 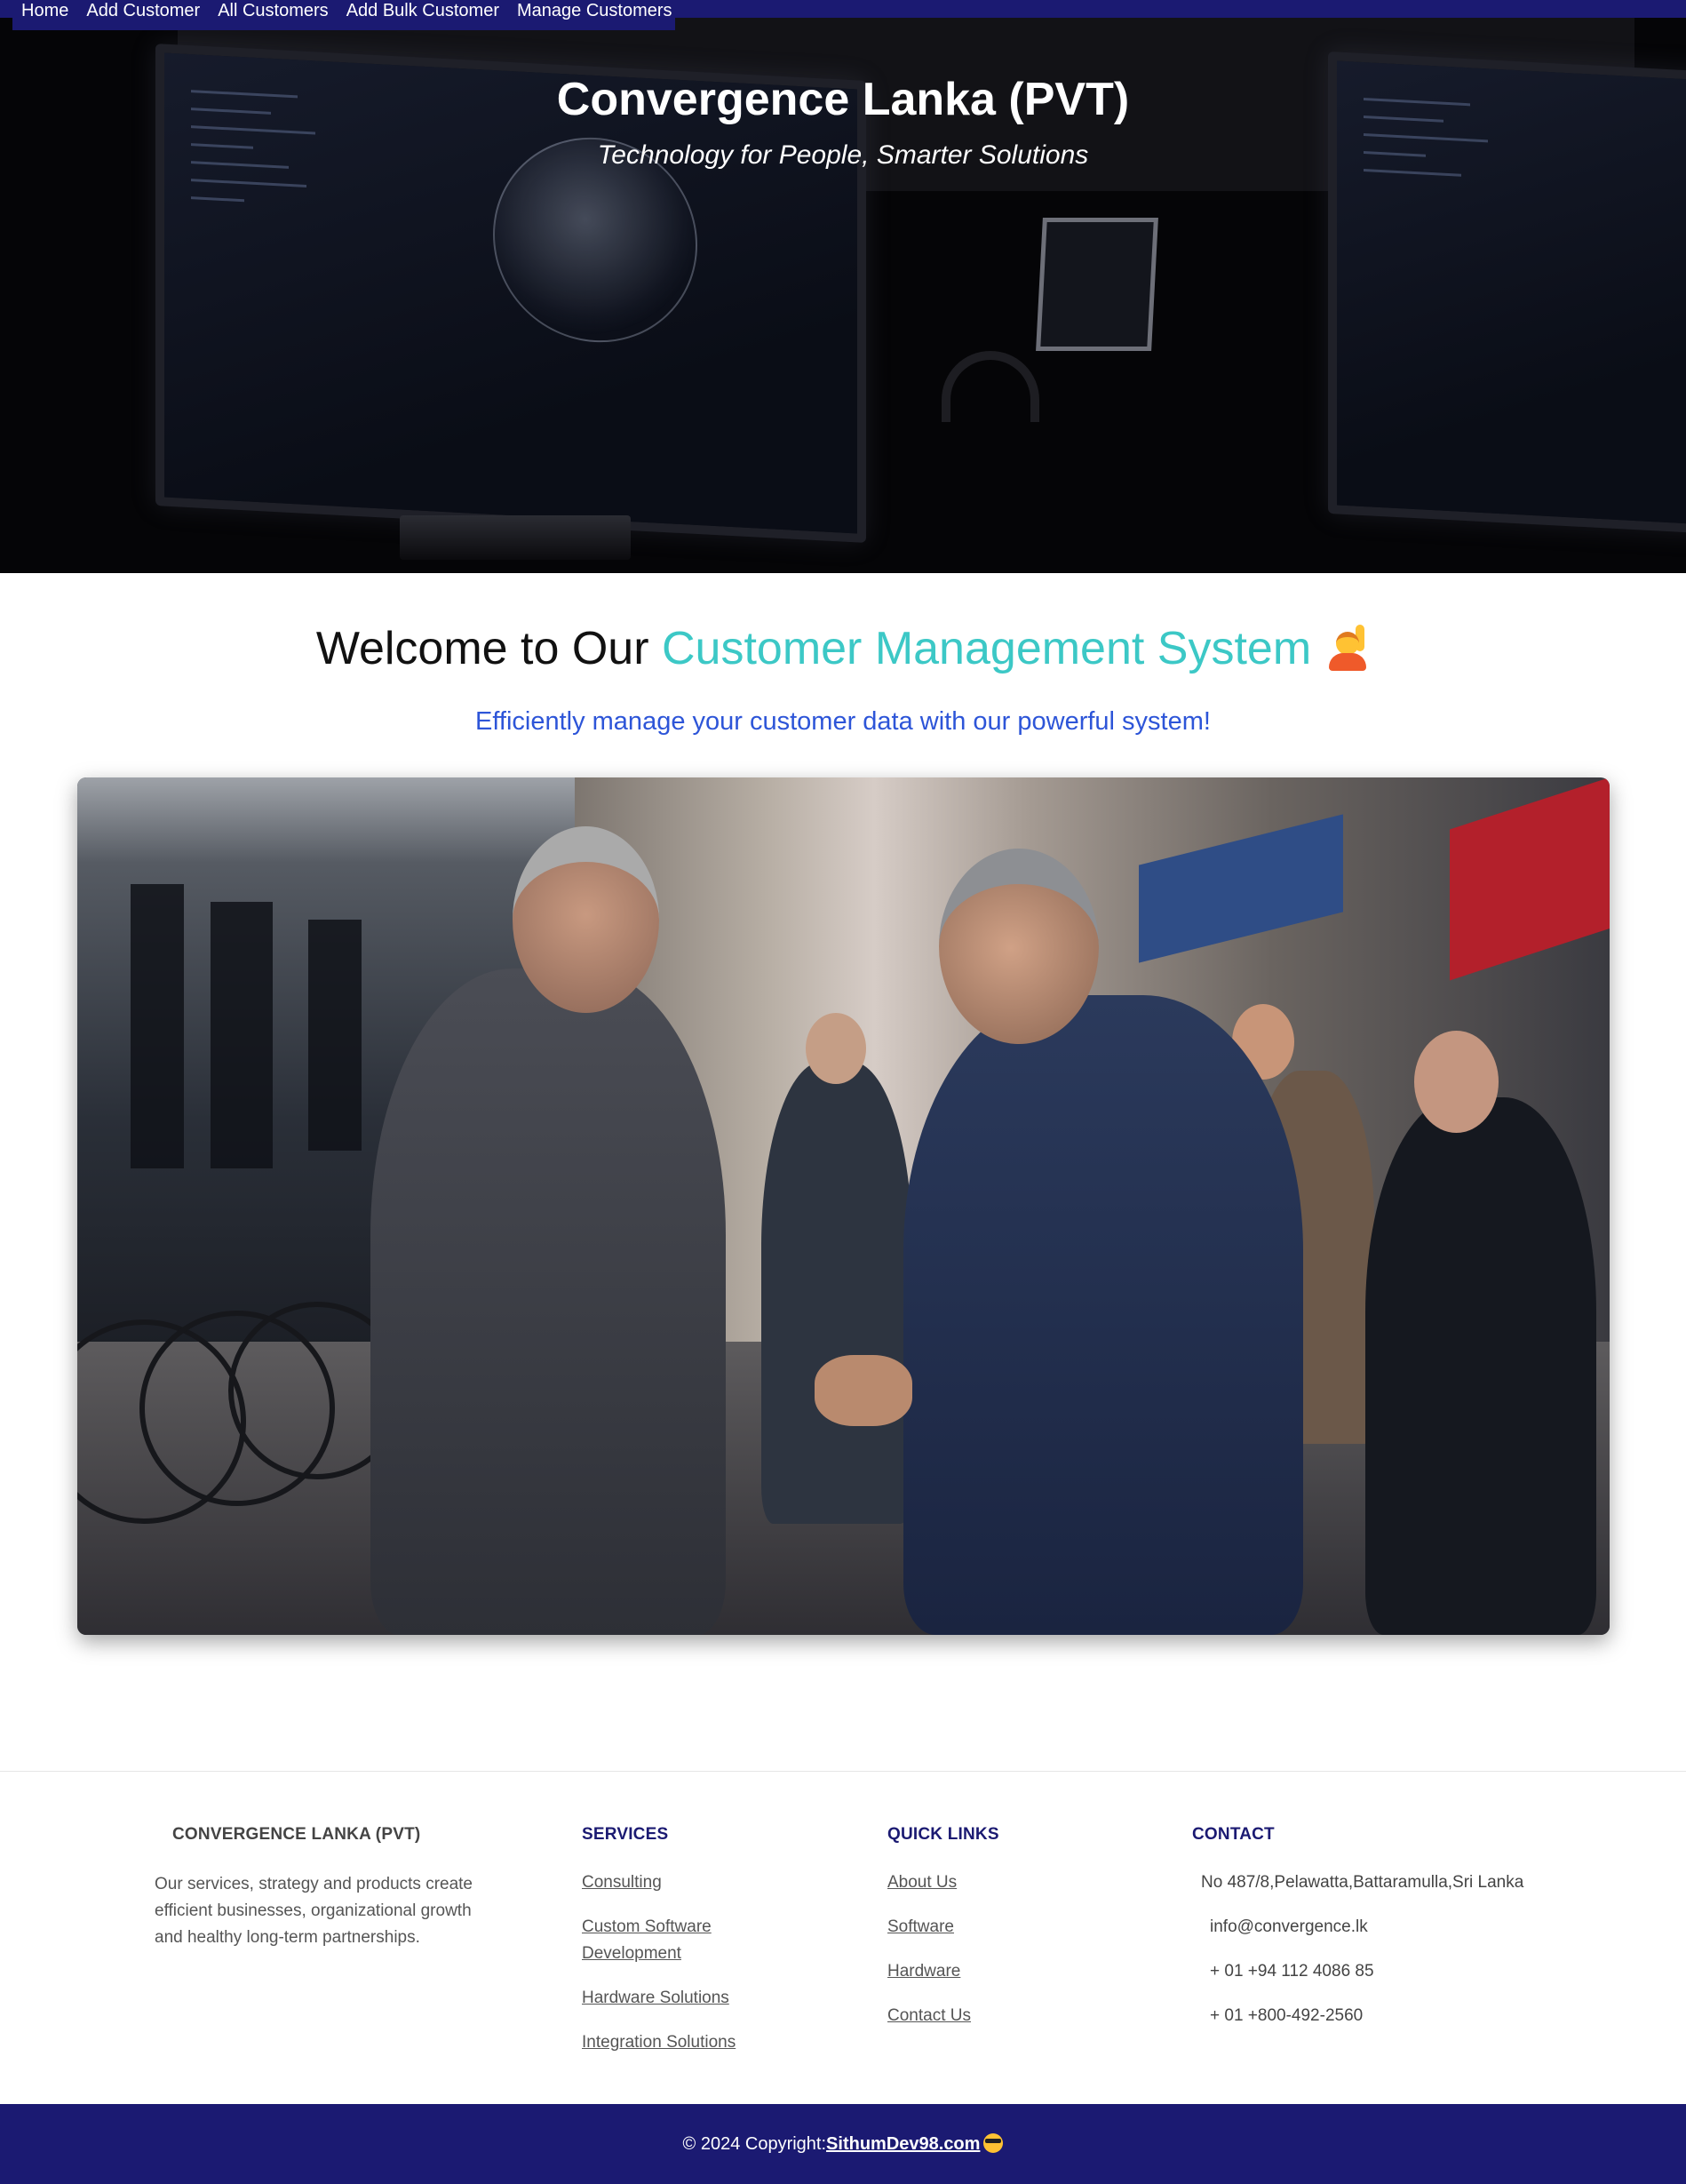 What do you see at coordinates (1103, 1315) in the screenshot?
I see `photo-man-right` at bounding box center [1103, 1315].